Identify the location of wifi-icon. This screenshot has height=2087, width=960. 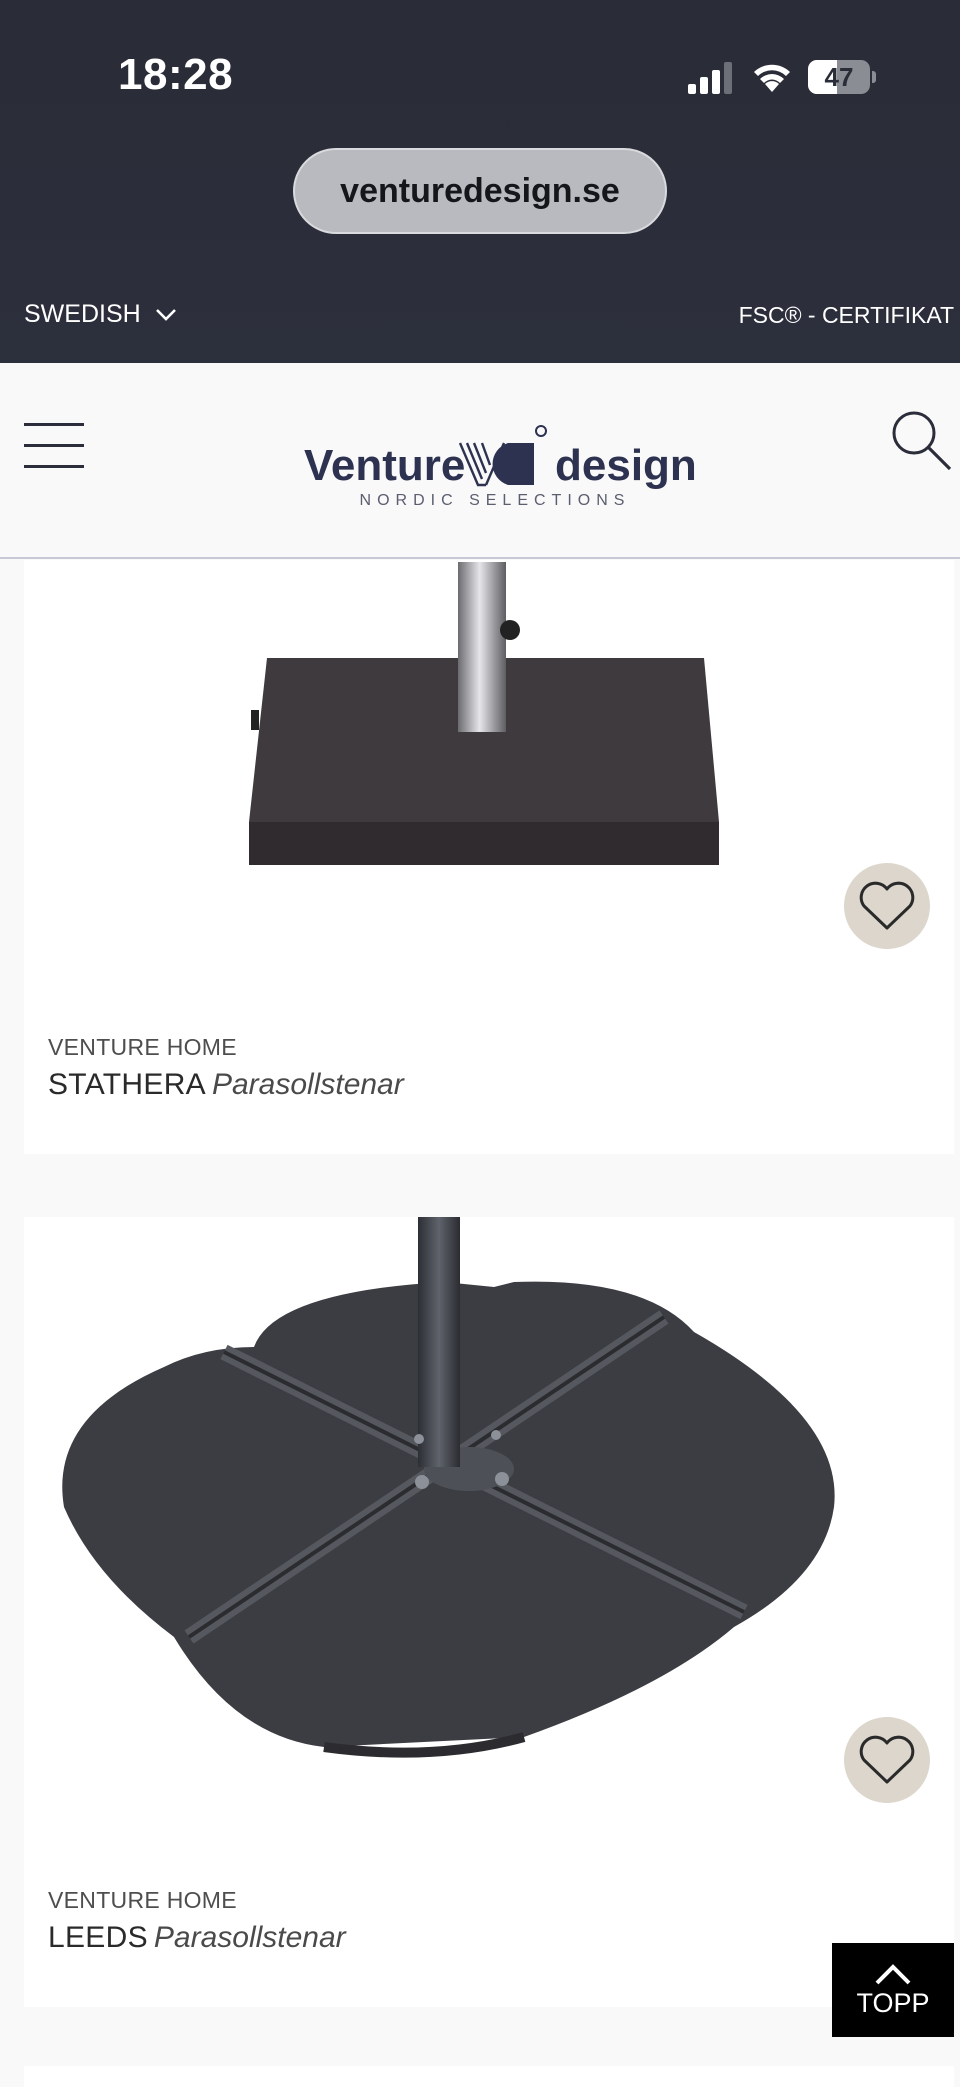
(772, 78).